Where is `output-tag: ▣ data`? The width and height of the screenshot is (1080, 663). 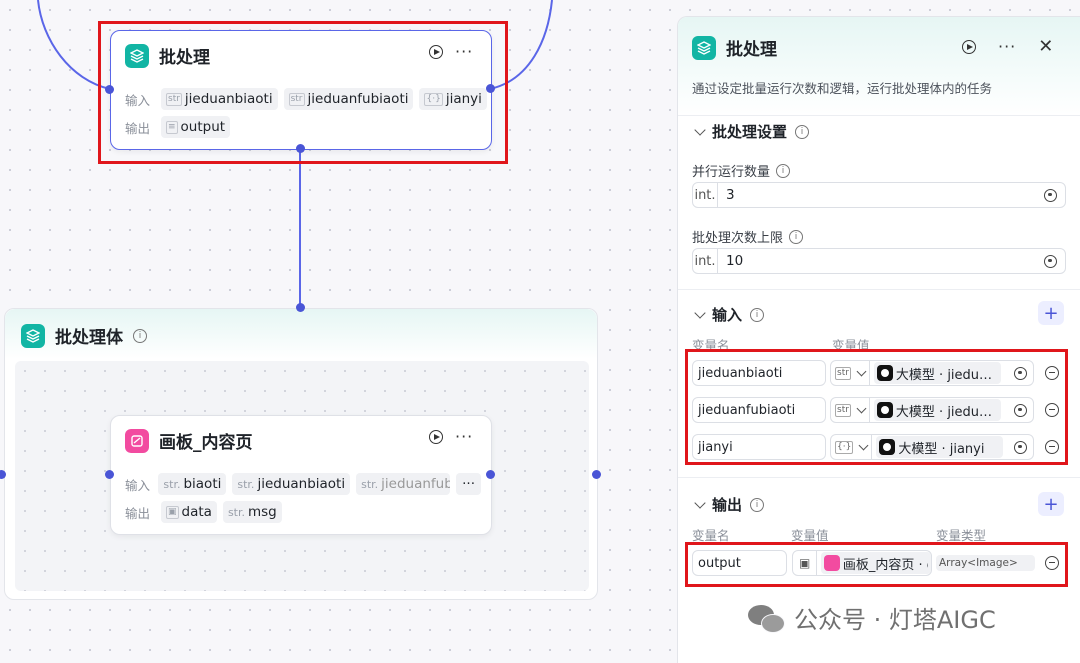 output-tag: ▣ data is located at coordinates (189, 512).